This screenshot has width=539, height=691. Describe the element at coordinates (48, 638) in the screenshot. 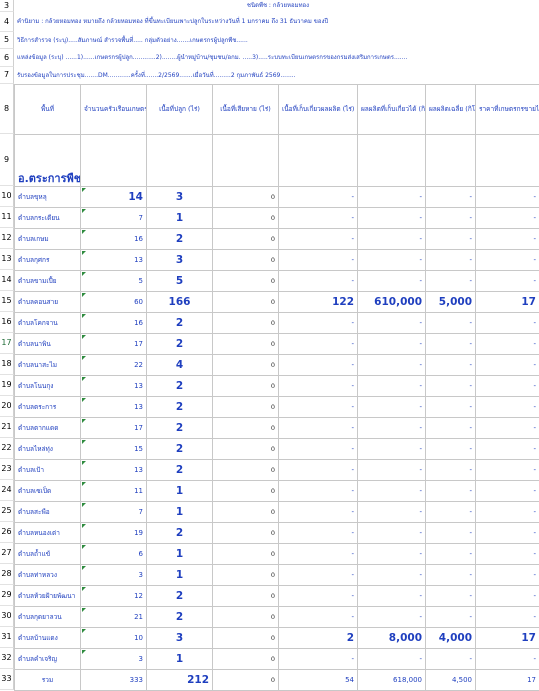

I see `subdistrict-name: ตำบลบ้านแดง` at that location.